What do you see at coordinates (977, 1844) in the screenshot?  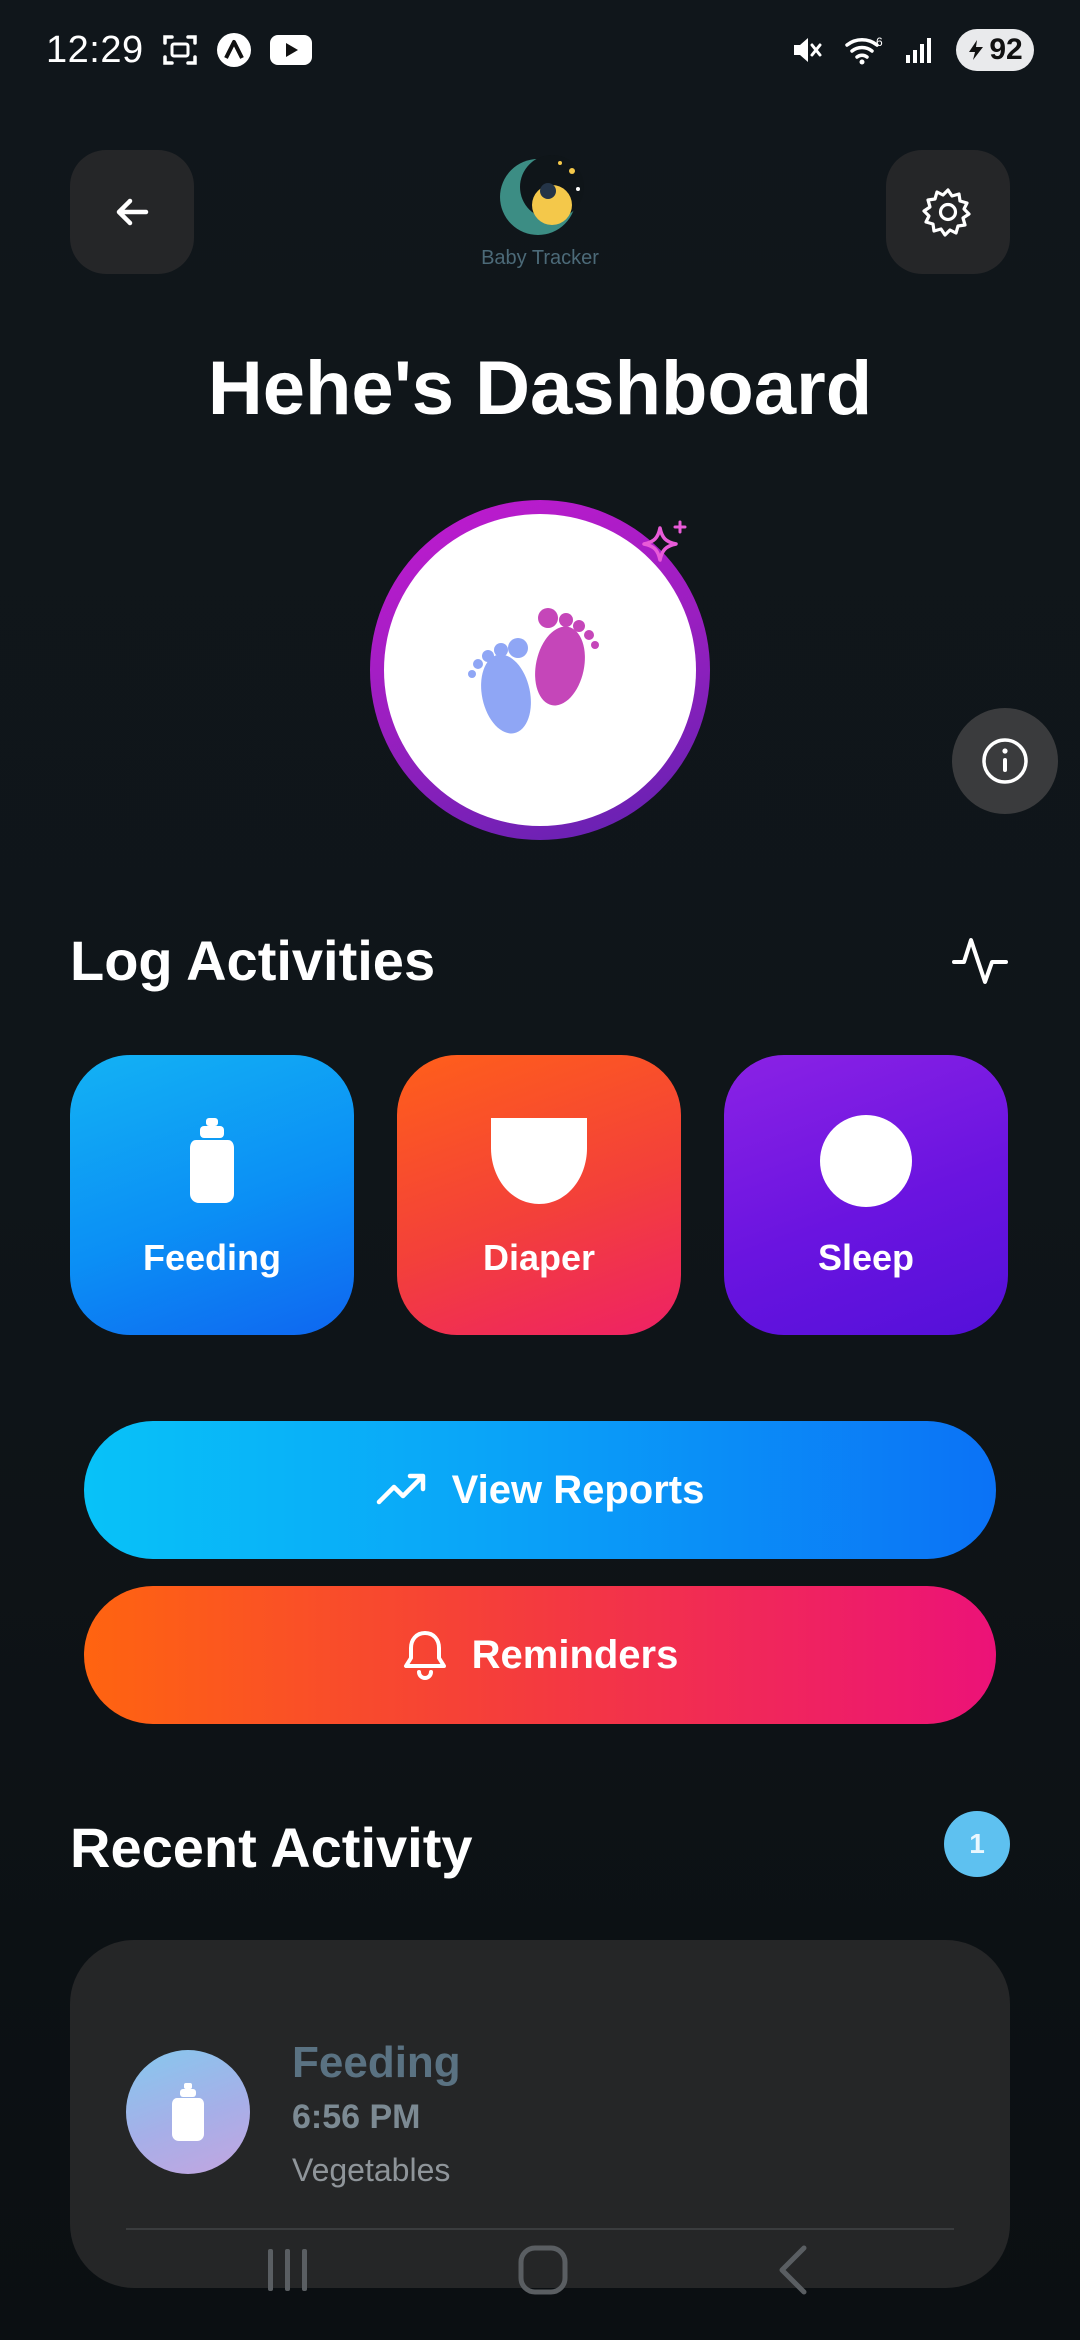 I see `recent-count-badge: 1` at bounding box center [977, 1844].